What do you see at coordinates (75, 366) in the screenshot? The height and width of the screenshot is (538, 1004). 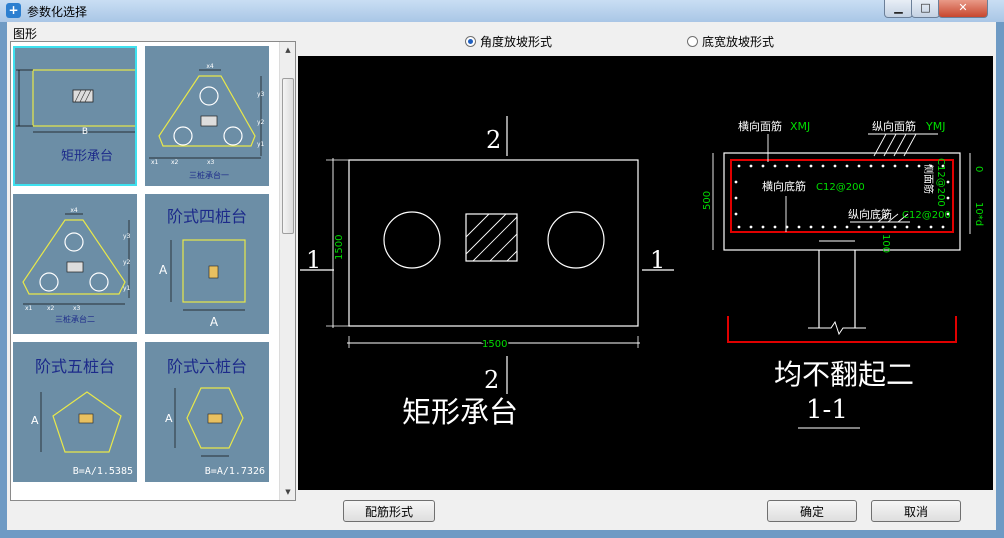 I see `thumb-label: 阶式五桩台` at bounding box center [75, 366].